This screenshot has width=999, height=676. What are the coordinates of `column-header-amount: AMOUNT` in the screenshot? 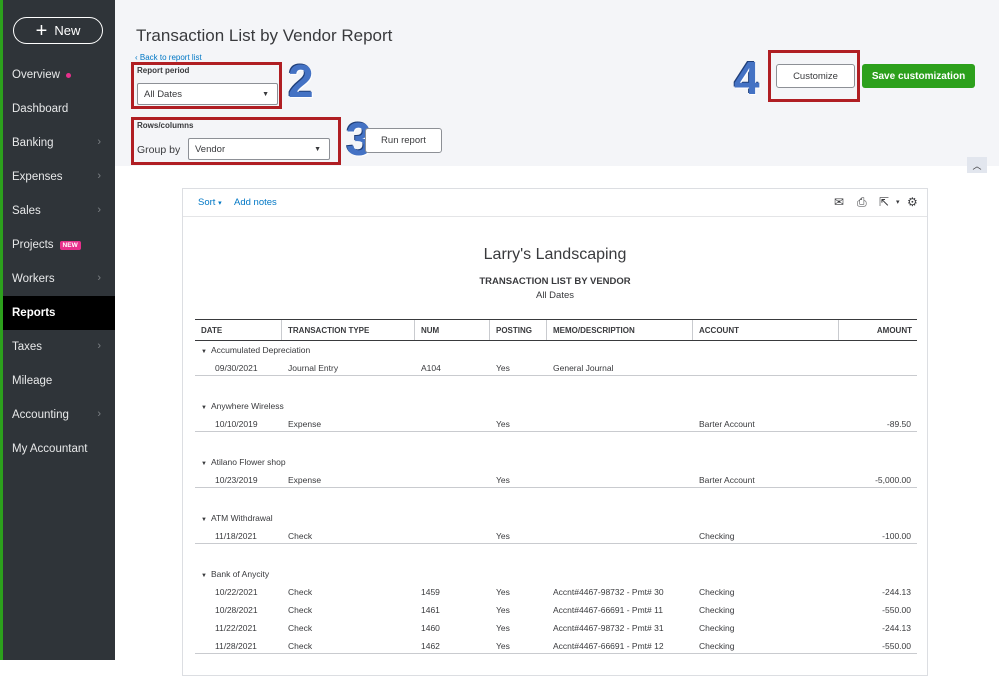 It's located at (894, 330).